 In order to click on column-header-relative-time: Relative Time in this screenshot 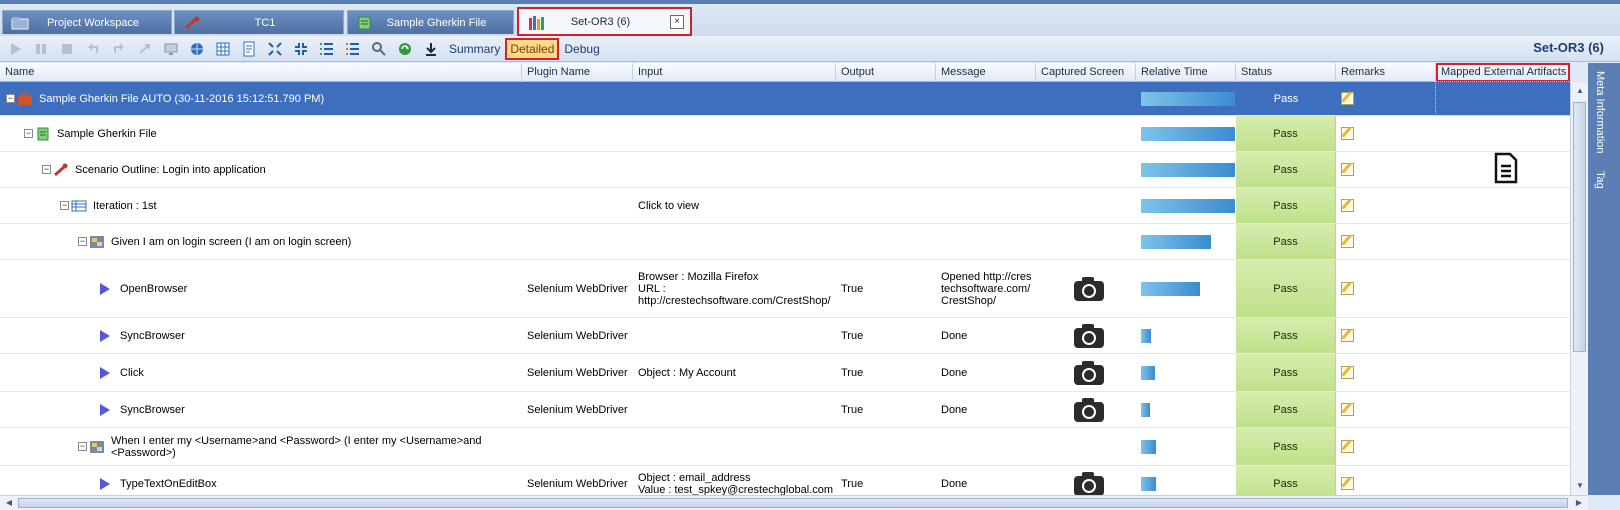, I will do `click(1186, 72)`.